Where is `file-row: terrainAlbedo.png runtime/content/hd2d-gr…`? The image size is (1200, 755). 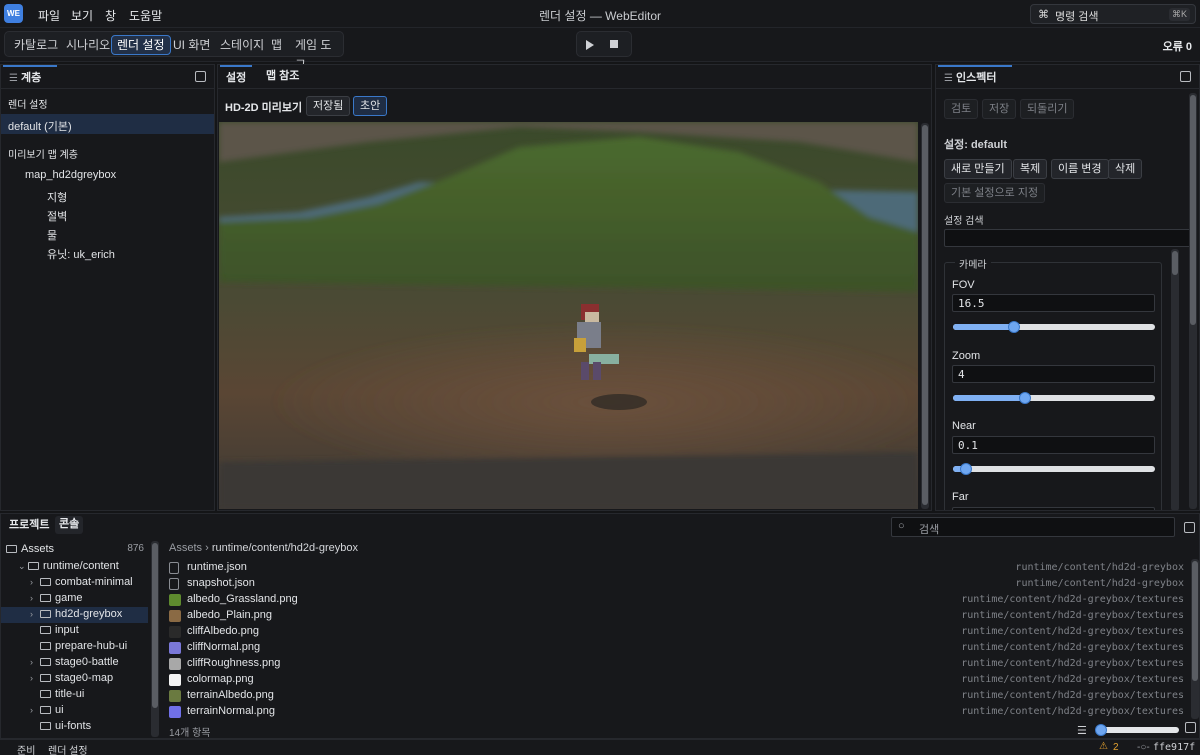
file-row: terrainAlbedo.png runtime/content/hd2d-gr… is located at coordinates (676, 696).